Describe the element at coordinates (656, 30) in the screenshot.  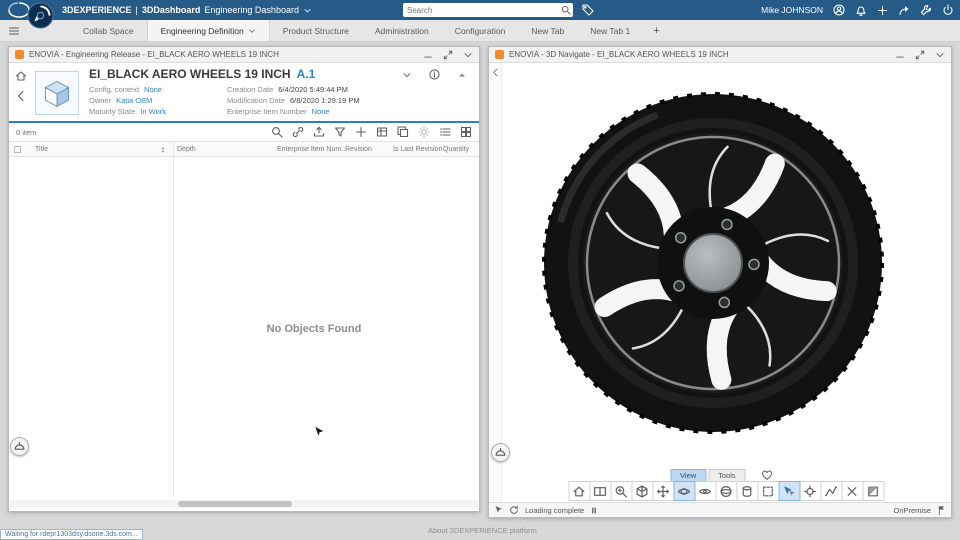
I see `add-tab-button: +` at that location.